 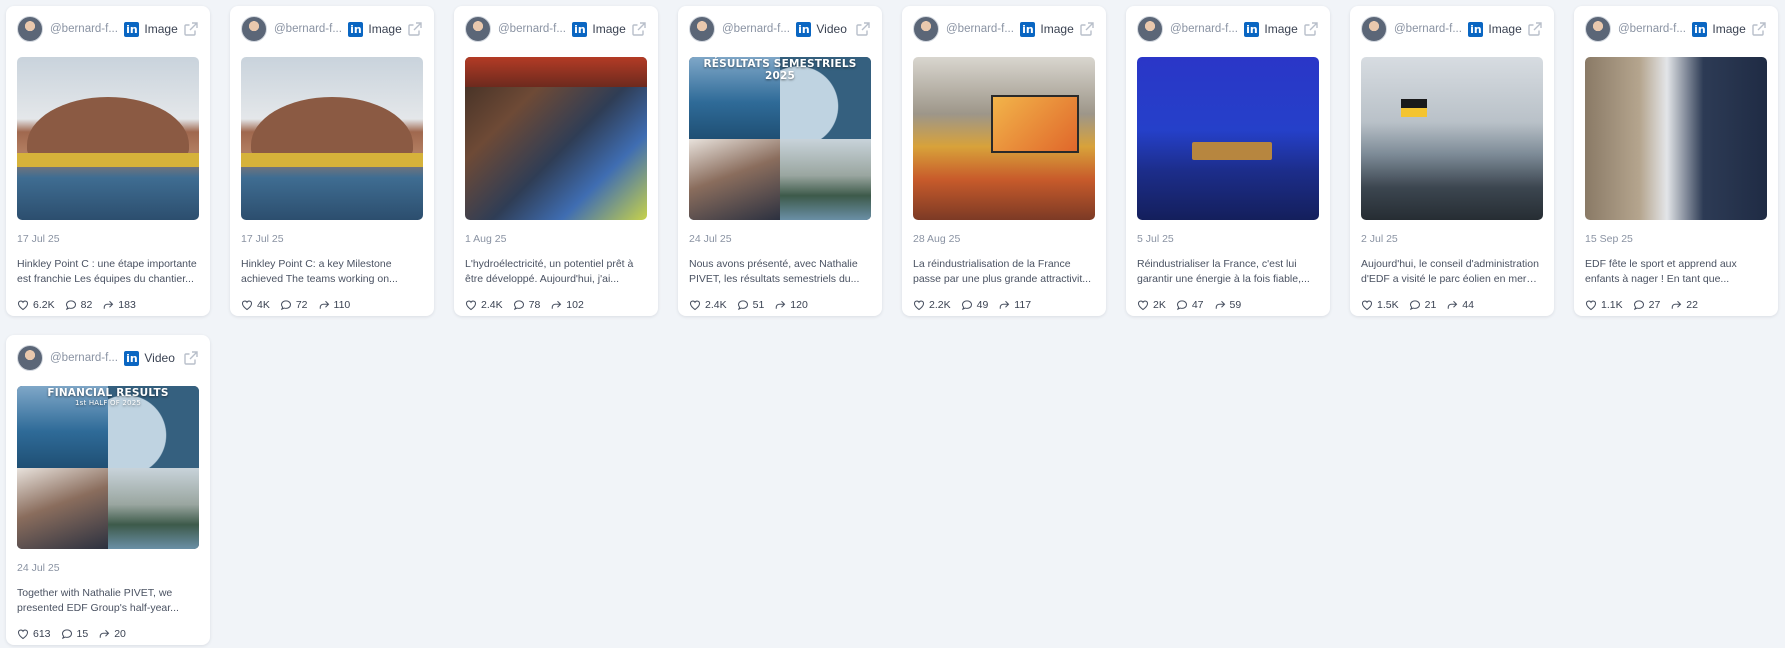 What do you see at coordinates (112, 634) in the screenshot?
I see `shares-stat: 20` at bounding box center [112, 634].